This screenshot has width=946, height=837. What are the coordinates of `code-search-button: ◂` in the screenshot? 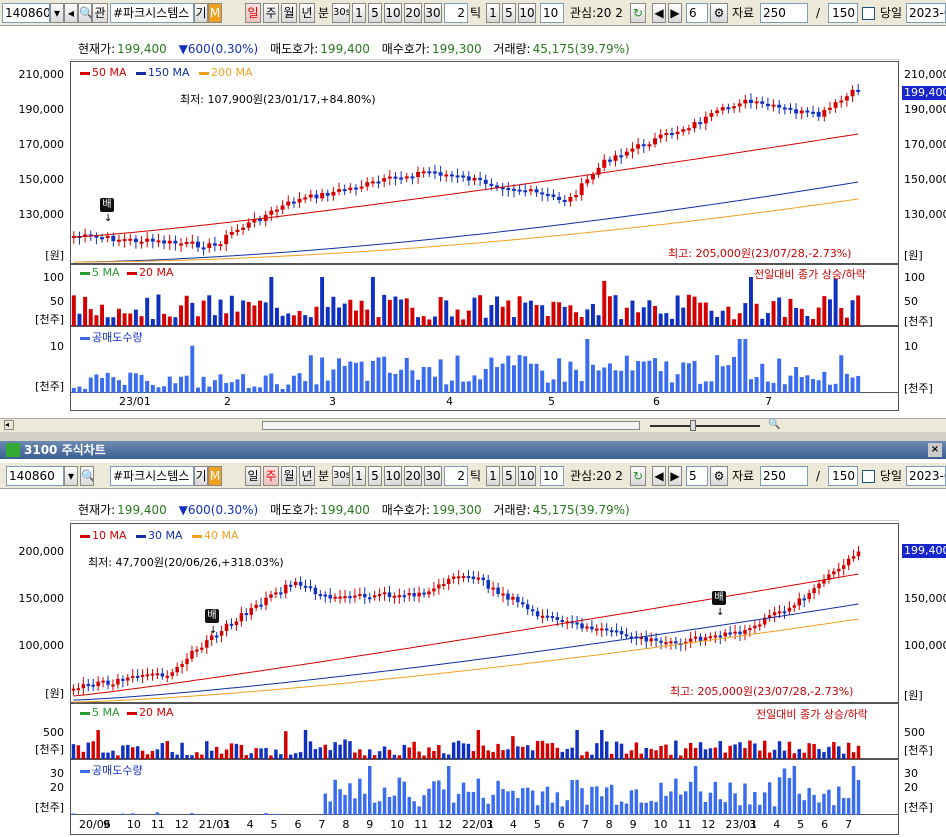 It's located at (71, 13).